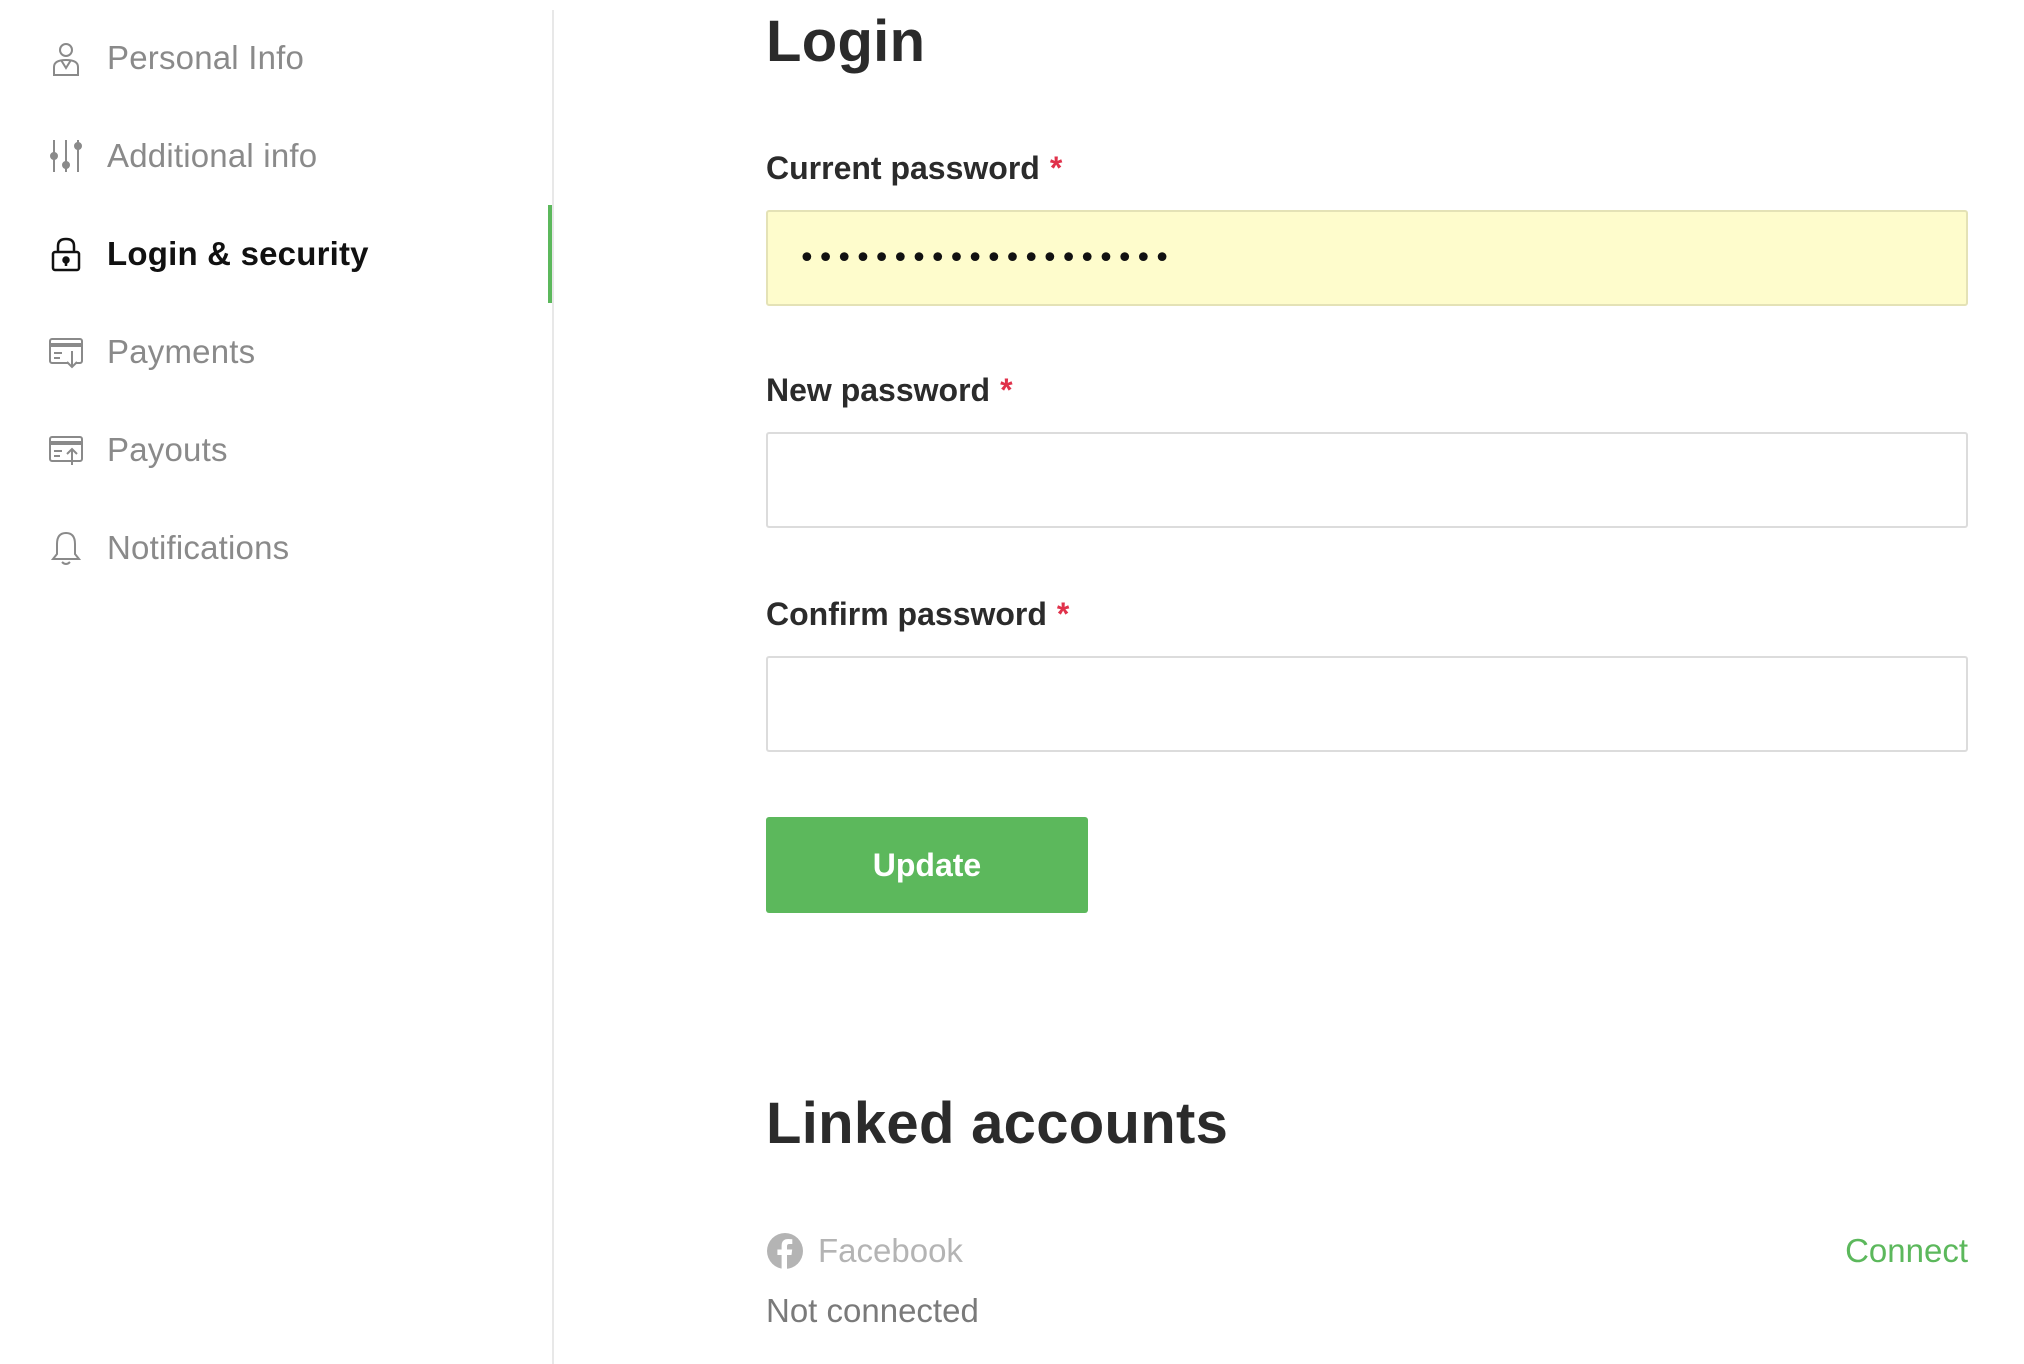 Image resolution: width=2024 pixels, height=1364 pixels. What do you see at coordinates (212, 155) in the screenshot?
I see `sidebar-item-label: Additional info` at bounding box center [212, 155].